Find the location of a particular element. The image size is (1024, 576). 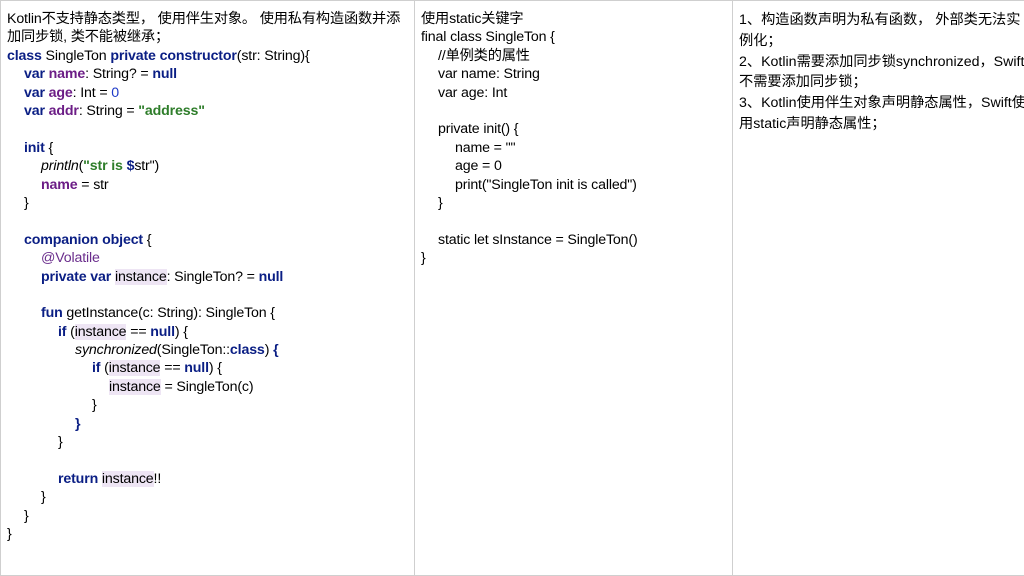

keyword: return is located at coordinates (78, 478).